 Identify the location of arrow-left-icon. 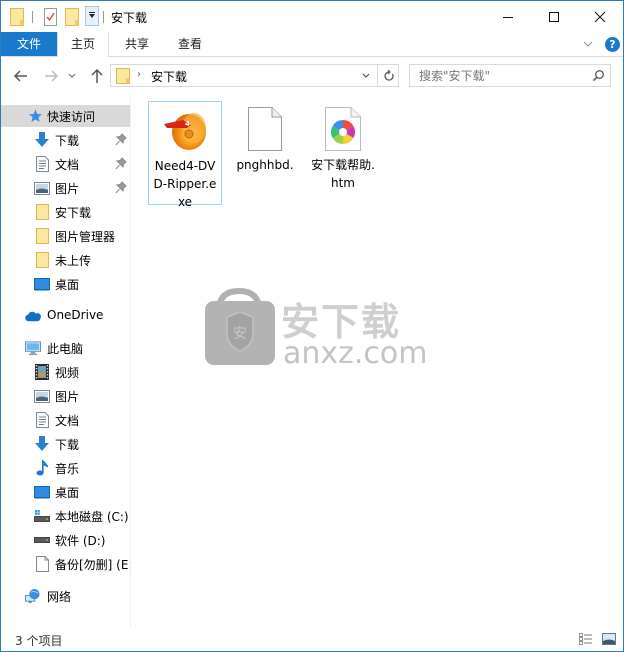
(20, 76).